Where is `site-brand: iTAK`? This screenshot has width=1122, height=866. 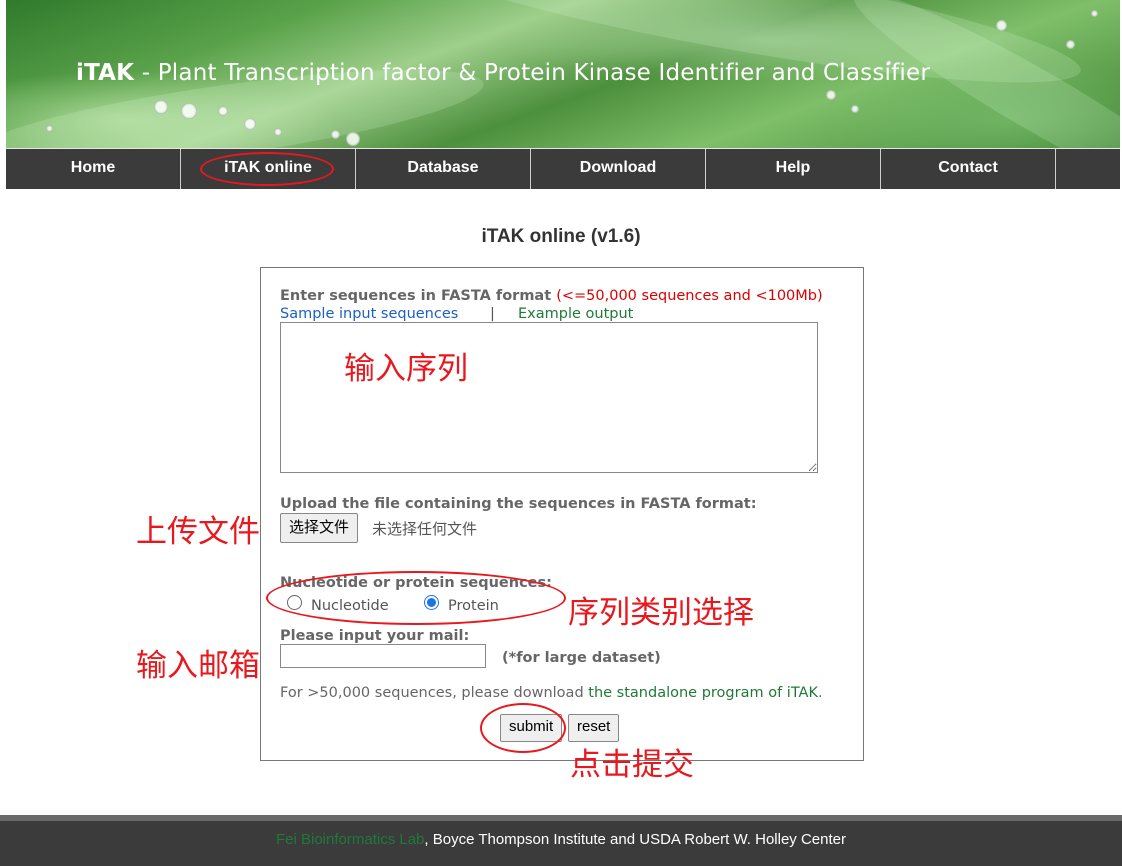
site-brand: iTAK is located at coordinates (105, 73).